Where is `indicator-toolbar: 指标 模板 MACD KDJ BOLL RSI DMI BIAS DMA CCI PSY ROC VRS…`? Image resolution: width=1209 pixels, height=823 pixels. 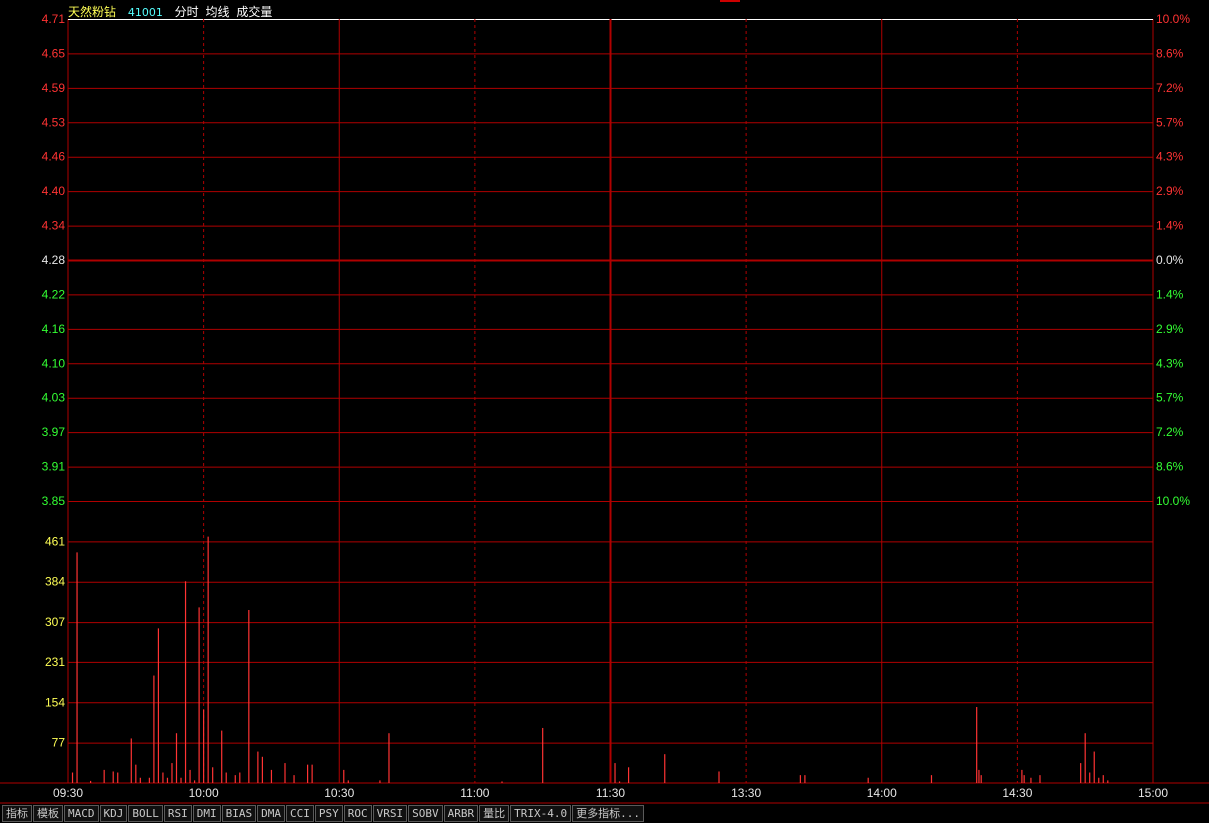 indicator-toolbar: 指标 模板 MACD KDJ BOLL RSI DMI BIAS DMA CCI PSY ROC VRS… is located at coordinates (323, 813).